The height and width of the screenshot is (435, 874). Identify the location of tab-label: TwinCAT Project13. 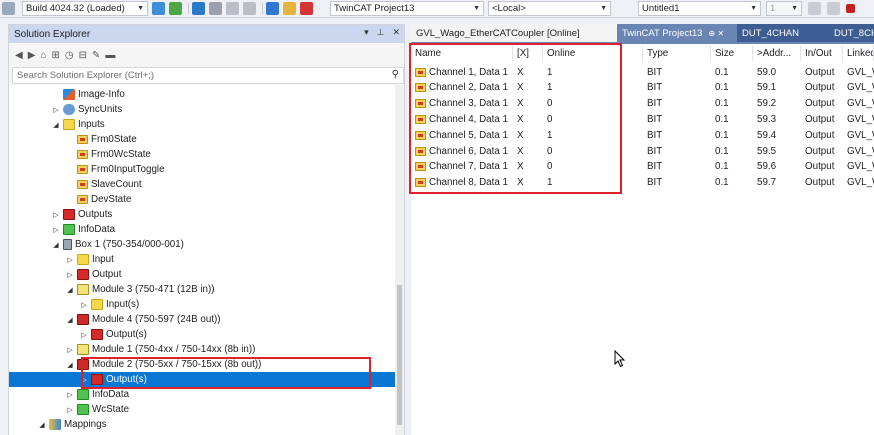
(662, 33).